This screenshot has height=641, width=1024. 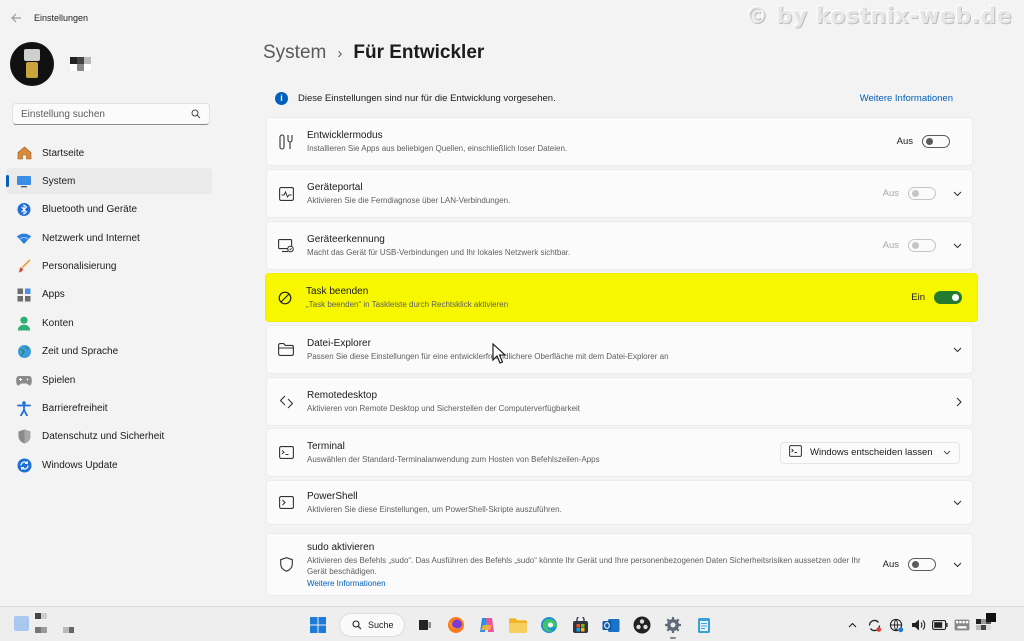 I want to click on outlook-icon, so click(x=611, y=625).